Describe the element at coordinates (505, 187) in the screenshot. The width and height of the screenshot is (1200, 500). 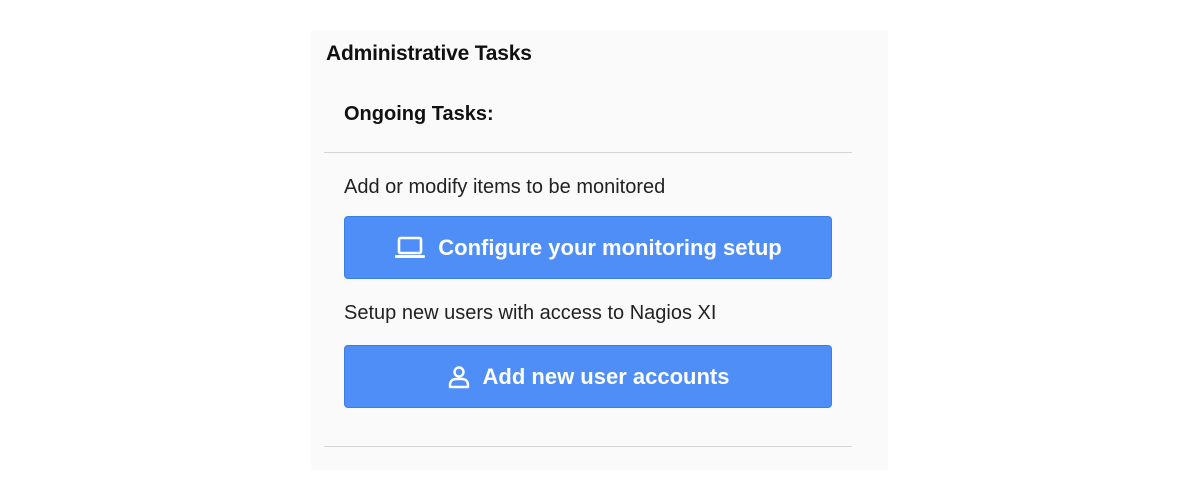
I see `configure-task-description: Add or modify items to be monitored` at that location.